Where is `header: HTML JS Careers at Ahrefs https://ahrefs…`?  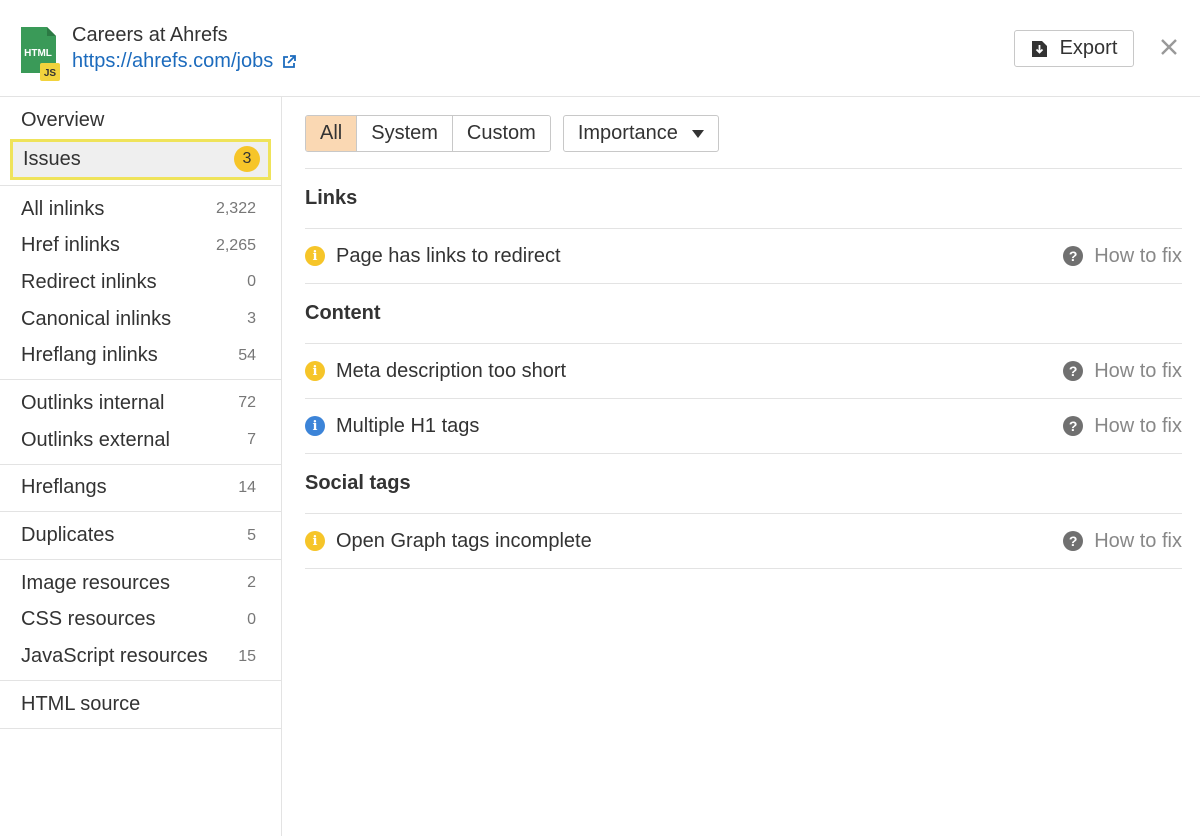 header: HTML JS Careers at Ahrefs https://ahrefs… is located at coordinates (600, 48).